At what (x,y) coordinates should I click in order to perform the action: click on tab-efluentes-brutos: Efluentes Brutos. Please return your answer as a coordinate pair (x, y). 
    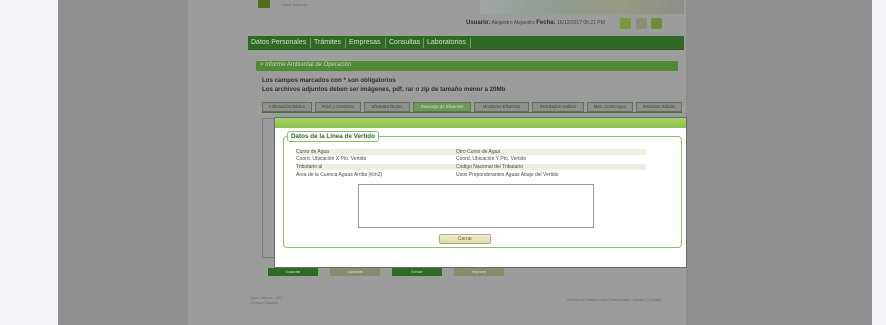
    Looking at the image, I should click on (387, 107).